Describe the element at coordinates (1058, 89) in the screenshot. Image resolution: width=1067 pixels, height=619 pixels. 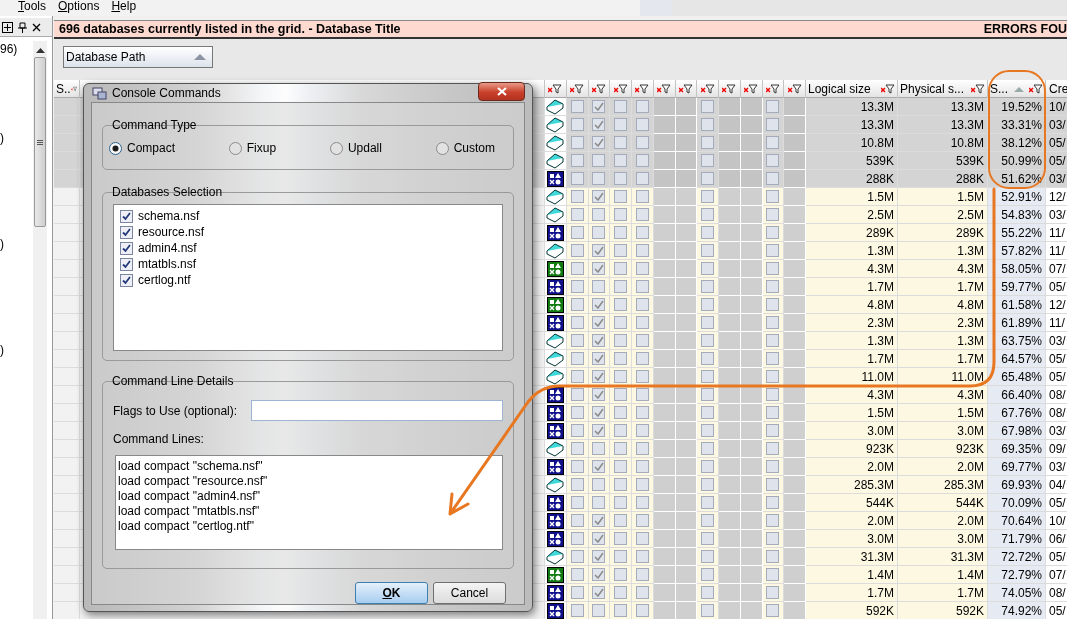
I see `column-header: Cre` at that location.